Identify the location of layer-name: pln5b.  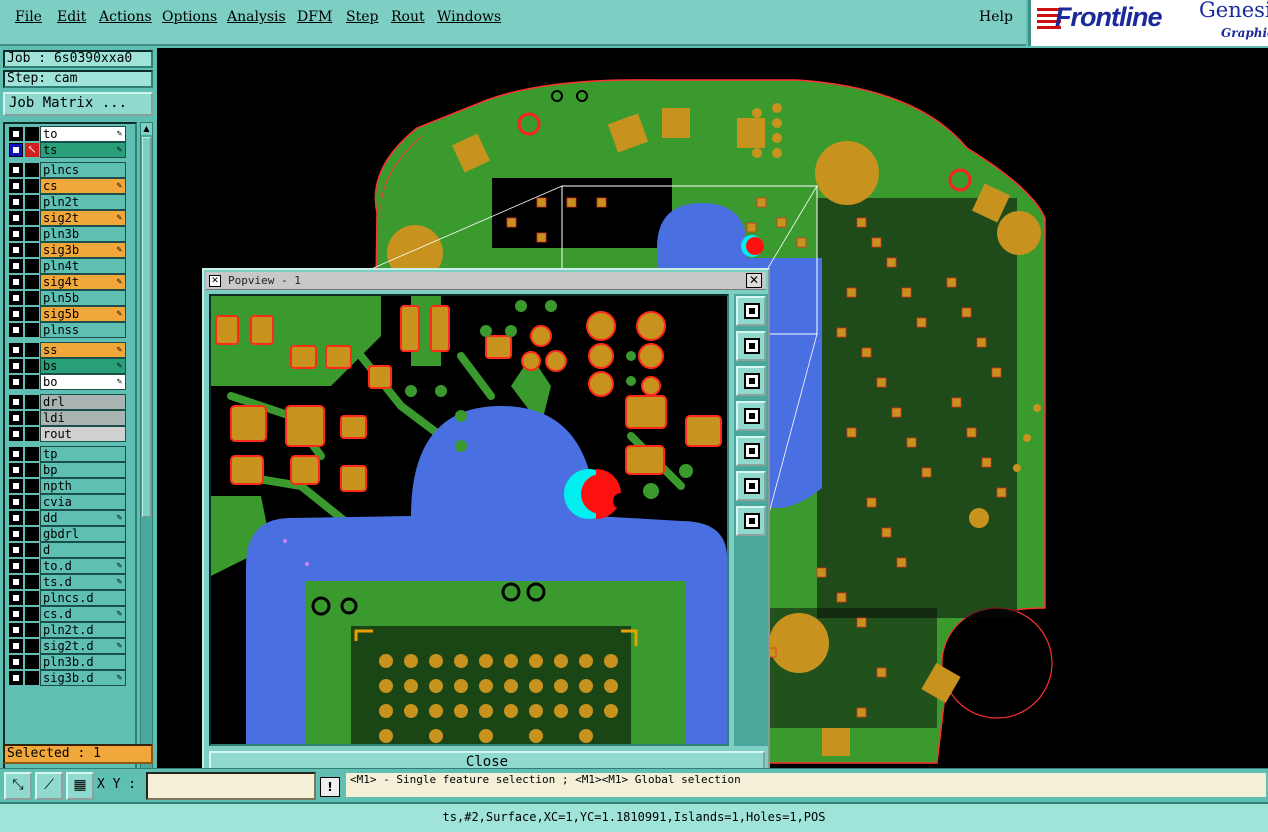
(83, 298).